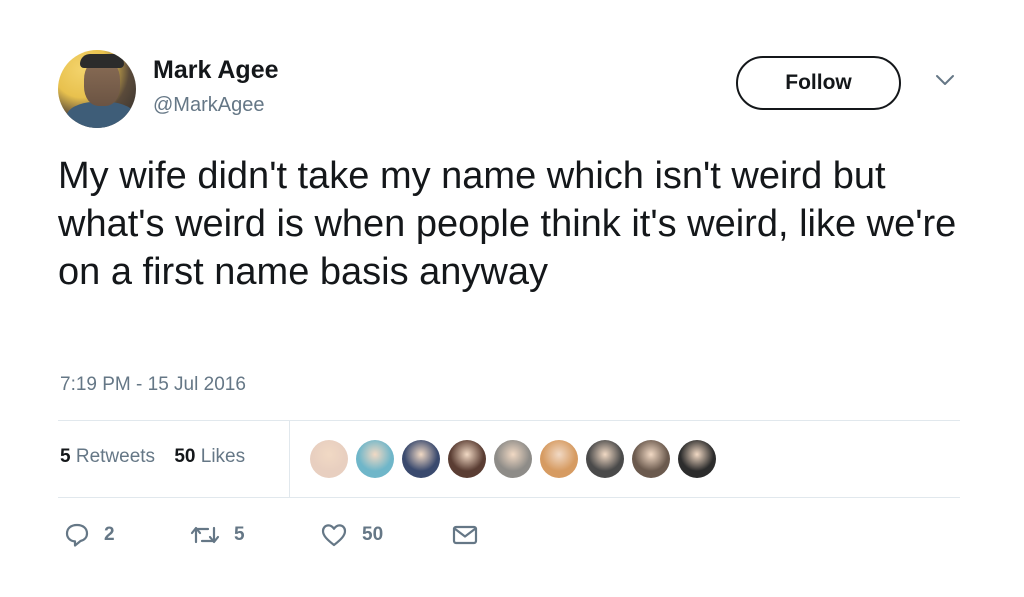  Describe the element at coordinates (115, 456) in the screenshot. I see `retweets-stat-label: Retweets` at that location.